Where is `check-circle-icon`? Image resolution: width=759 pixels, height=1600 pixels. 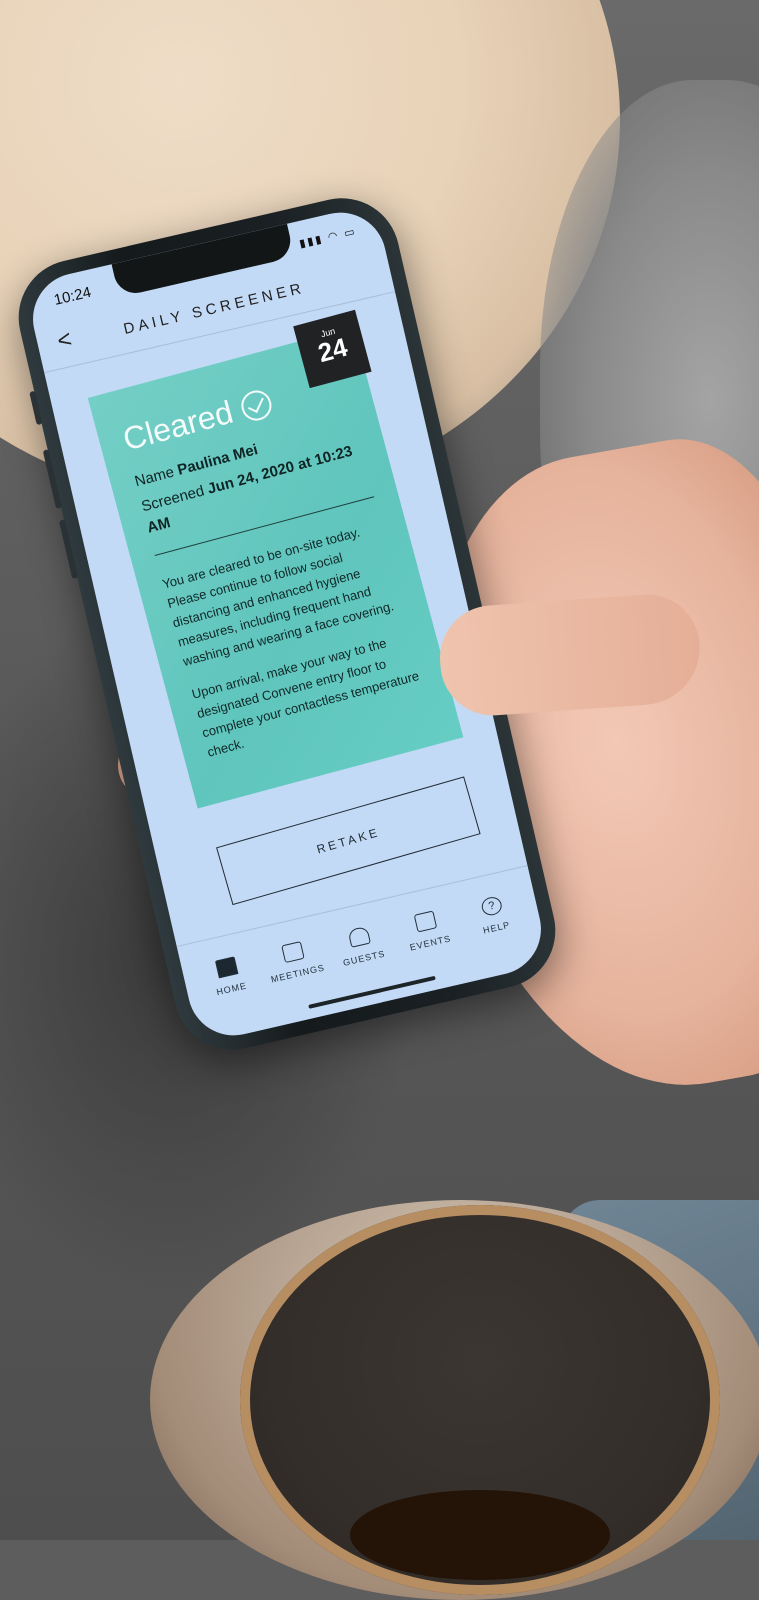
check-circle-icon is located at coordinates (256, 405).